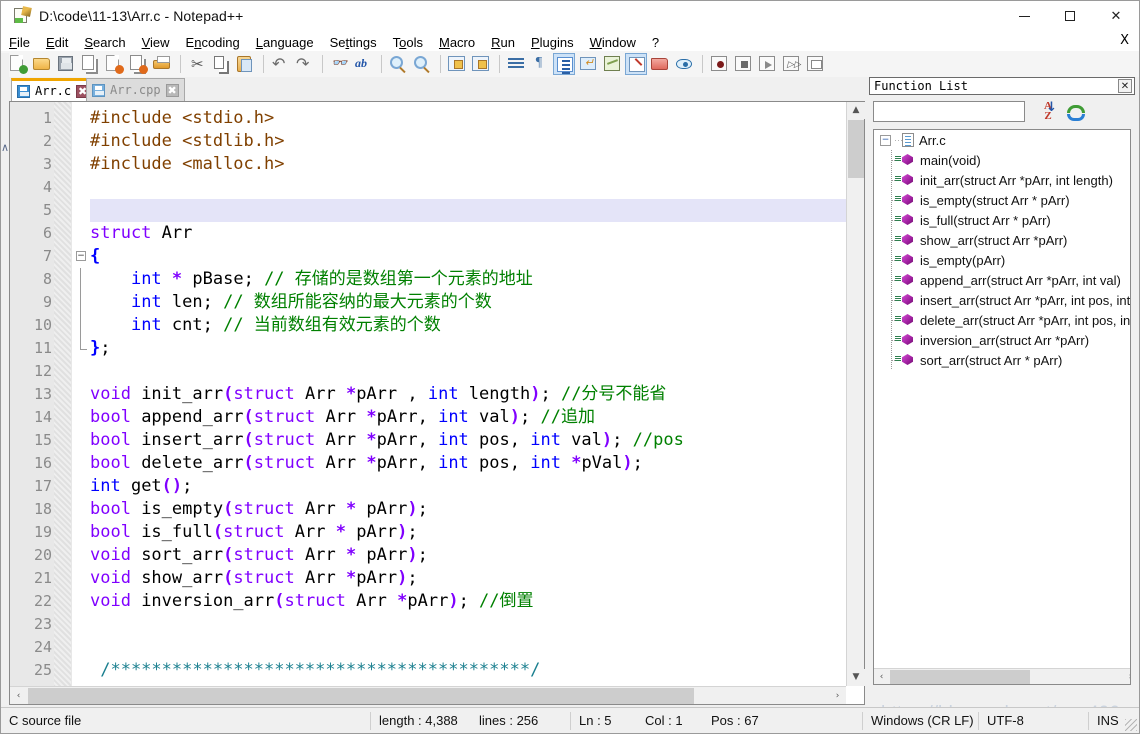 The width and height of the screenshot is (1140, 734). I want to click on scroll-up-icon: ▲, so click(856, 110).